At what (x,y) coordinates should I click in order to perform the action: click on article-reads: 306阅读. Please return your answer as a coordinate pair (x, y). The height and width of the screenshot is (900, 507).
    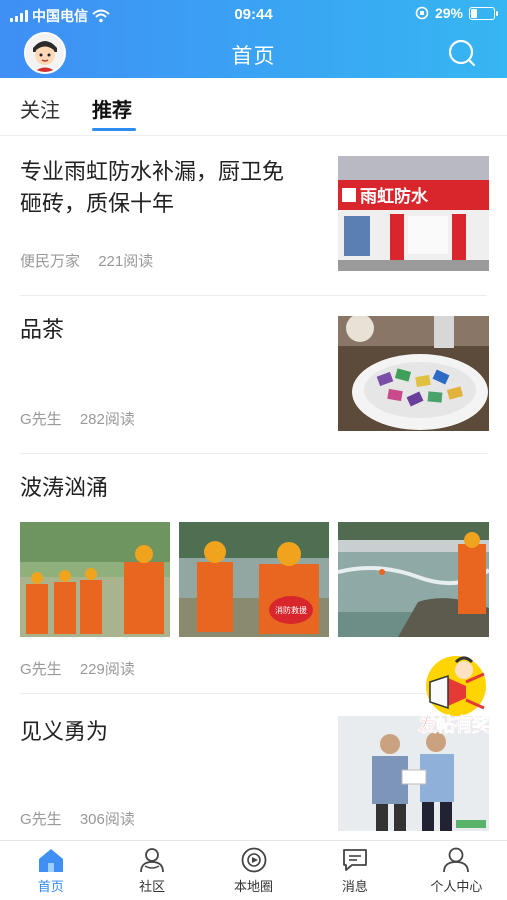
    Looking at the image, I should click on (107, 819).